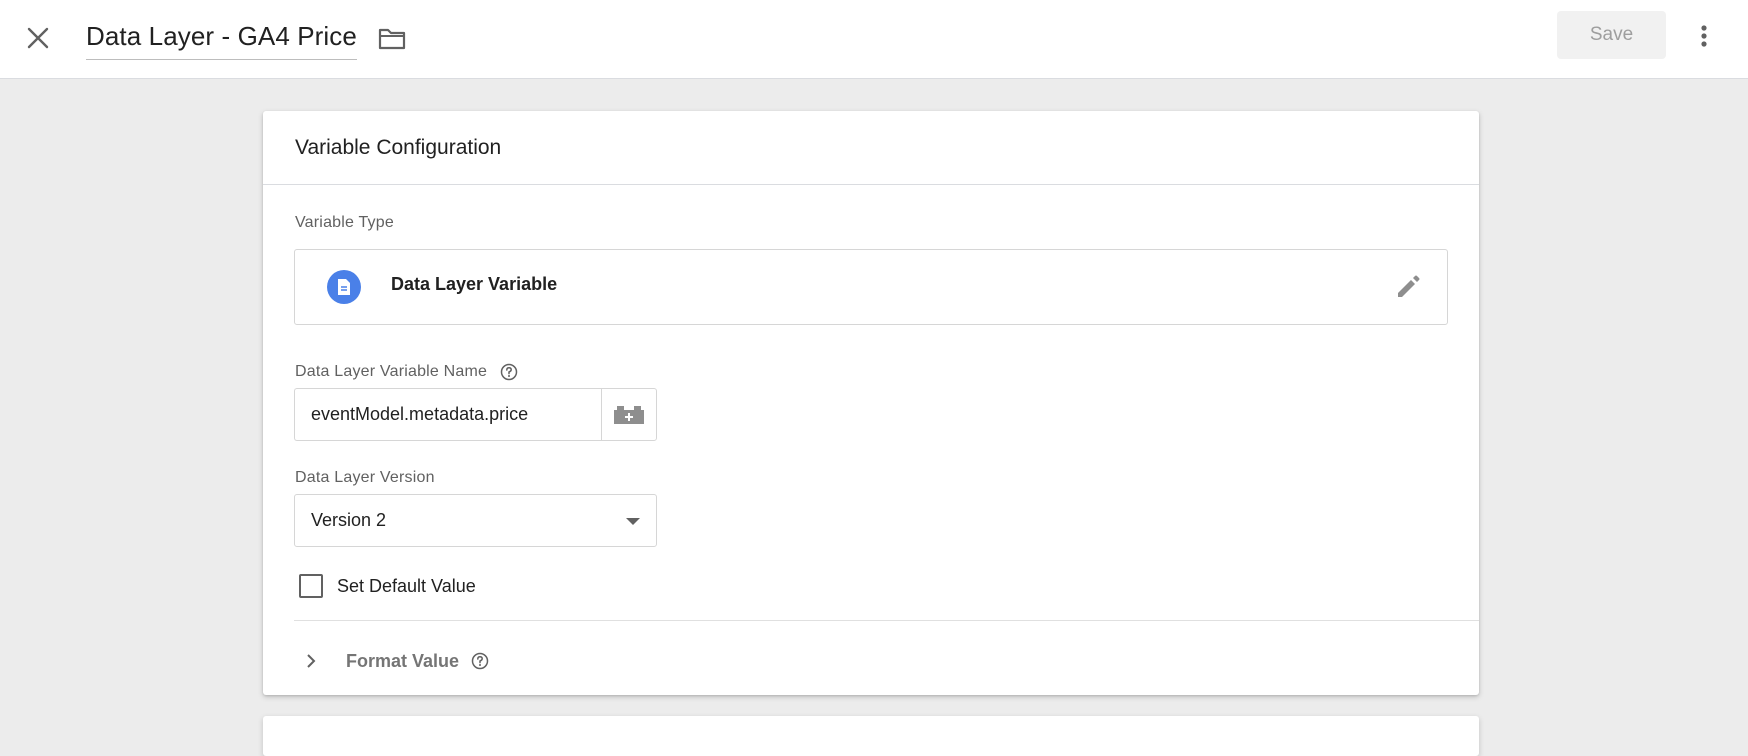 Image resolution: width=1748 pixels, height=756 pixels. What do you see at coordinates (447, 414) in the screenshot?
I see `variable-name-input` at bounding box center [447, 414].